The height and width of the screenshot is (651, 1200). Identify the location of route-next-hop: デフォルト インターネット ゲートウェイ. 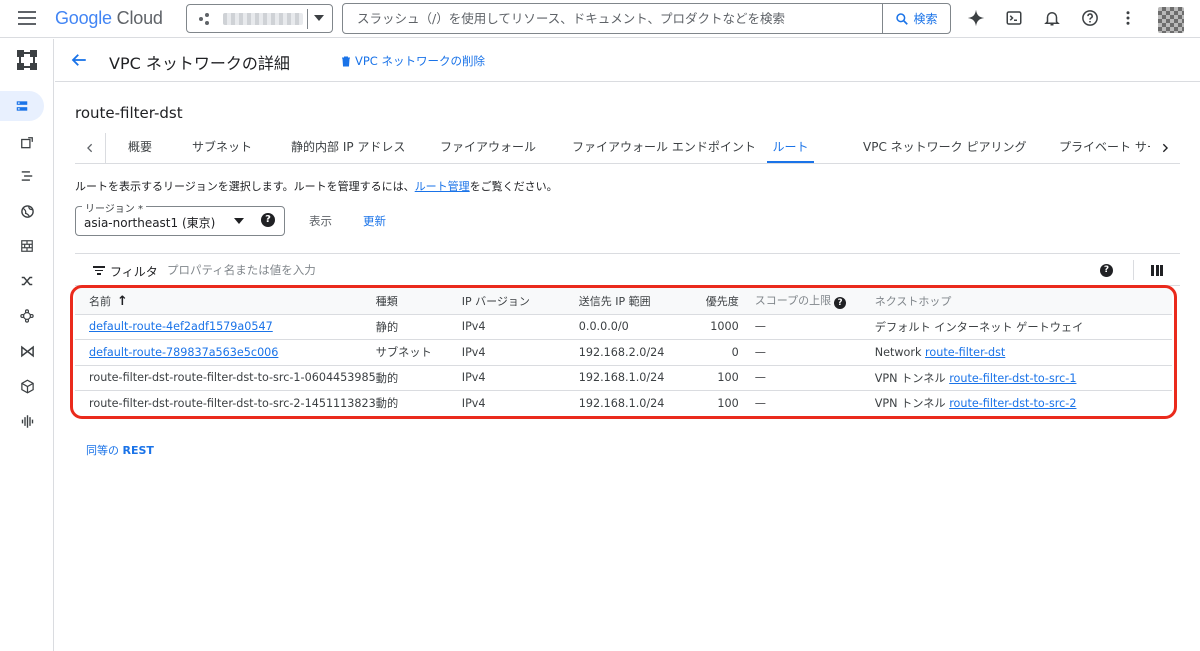
(1023, 327).